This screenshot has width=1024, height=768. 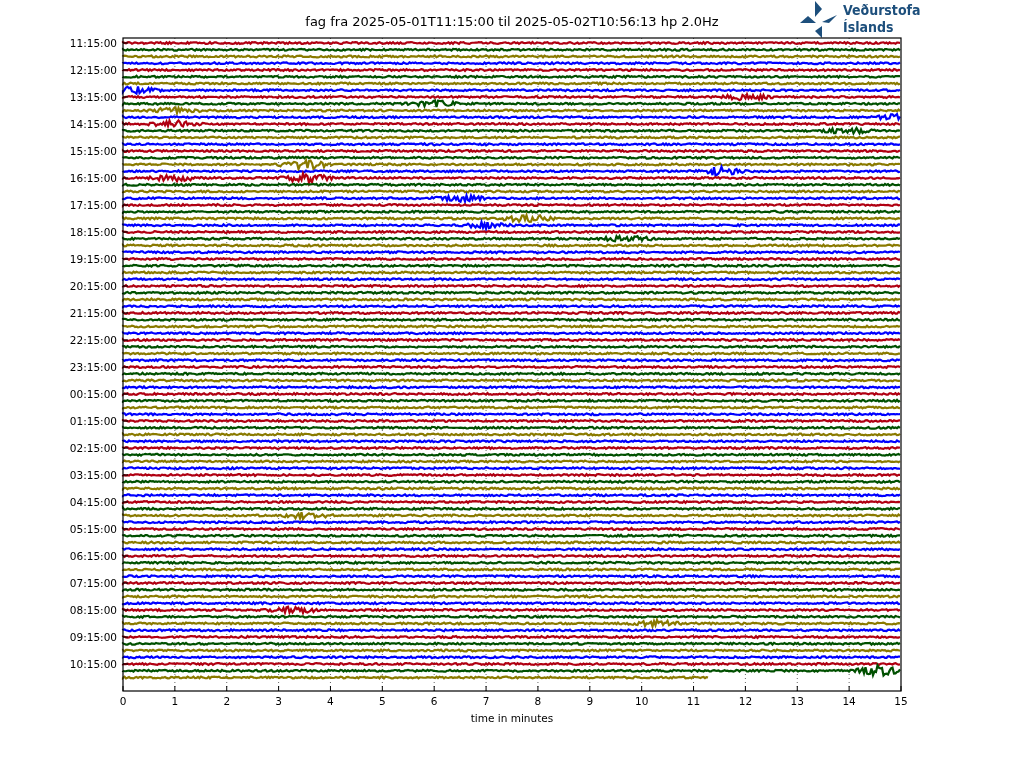 I want to click on y-tick-label: 00:15:00, so click(x=93, y=394).